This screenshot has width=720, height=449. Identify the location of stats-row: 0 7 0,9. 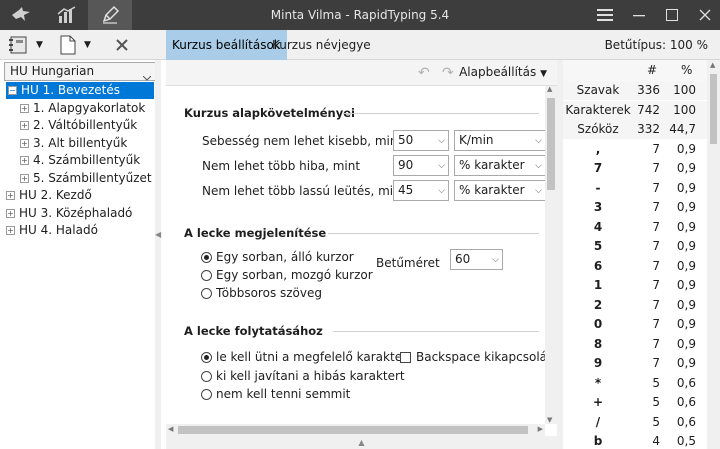
(641, 324).